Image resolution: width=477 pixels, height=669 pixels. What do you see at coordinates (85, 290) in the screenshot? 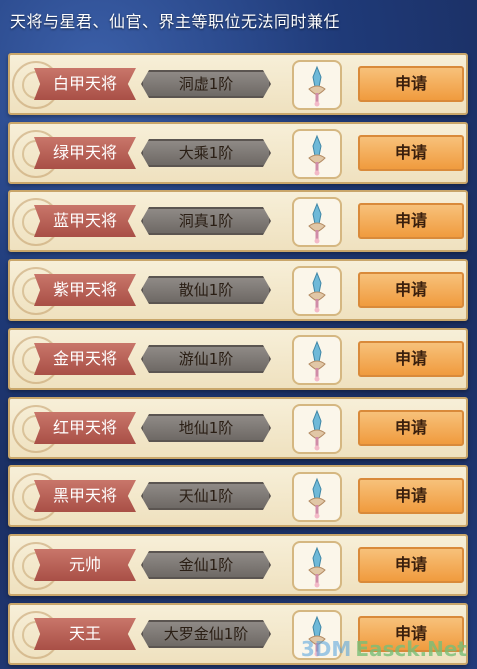
I see `position-title: 紫甲天将` at bounding box center [85, 290].